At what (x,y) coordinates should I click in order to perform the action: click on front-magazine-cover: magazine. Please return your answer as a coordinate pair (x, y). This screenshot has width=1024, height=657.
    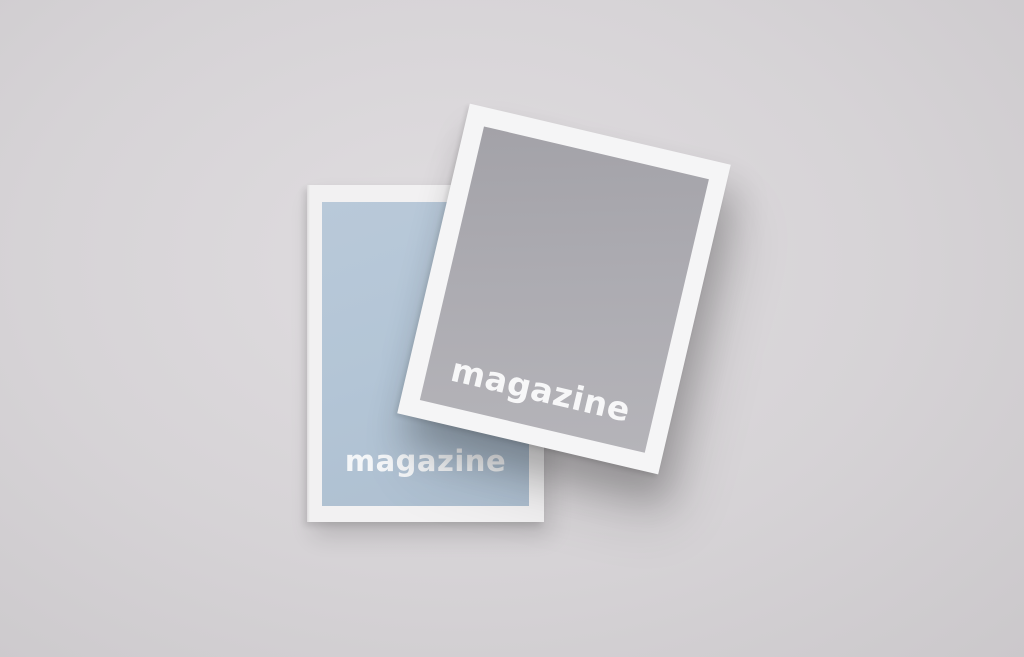
    Looking at the image, I should click on (564, 289).